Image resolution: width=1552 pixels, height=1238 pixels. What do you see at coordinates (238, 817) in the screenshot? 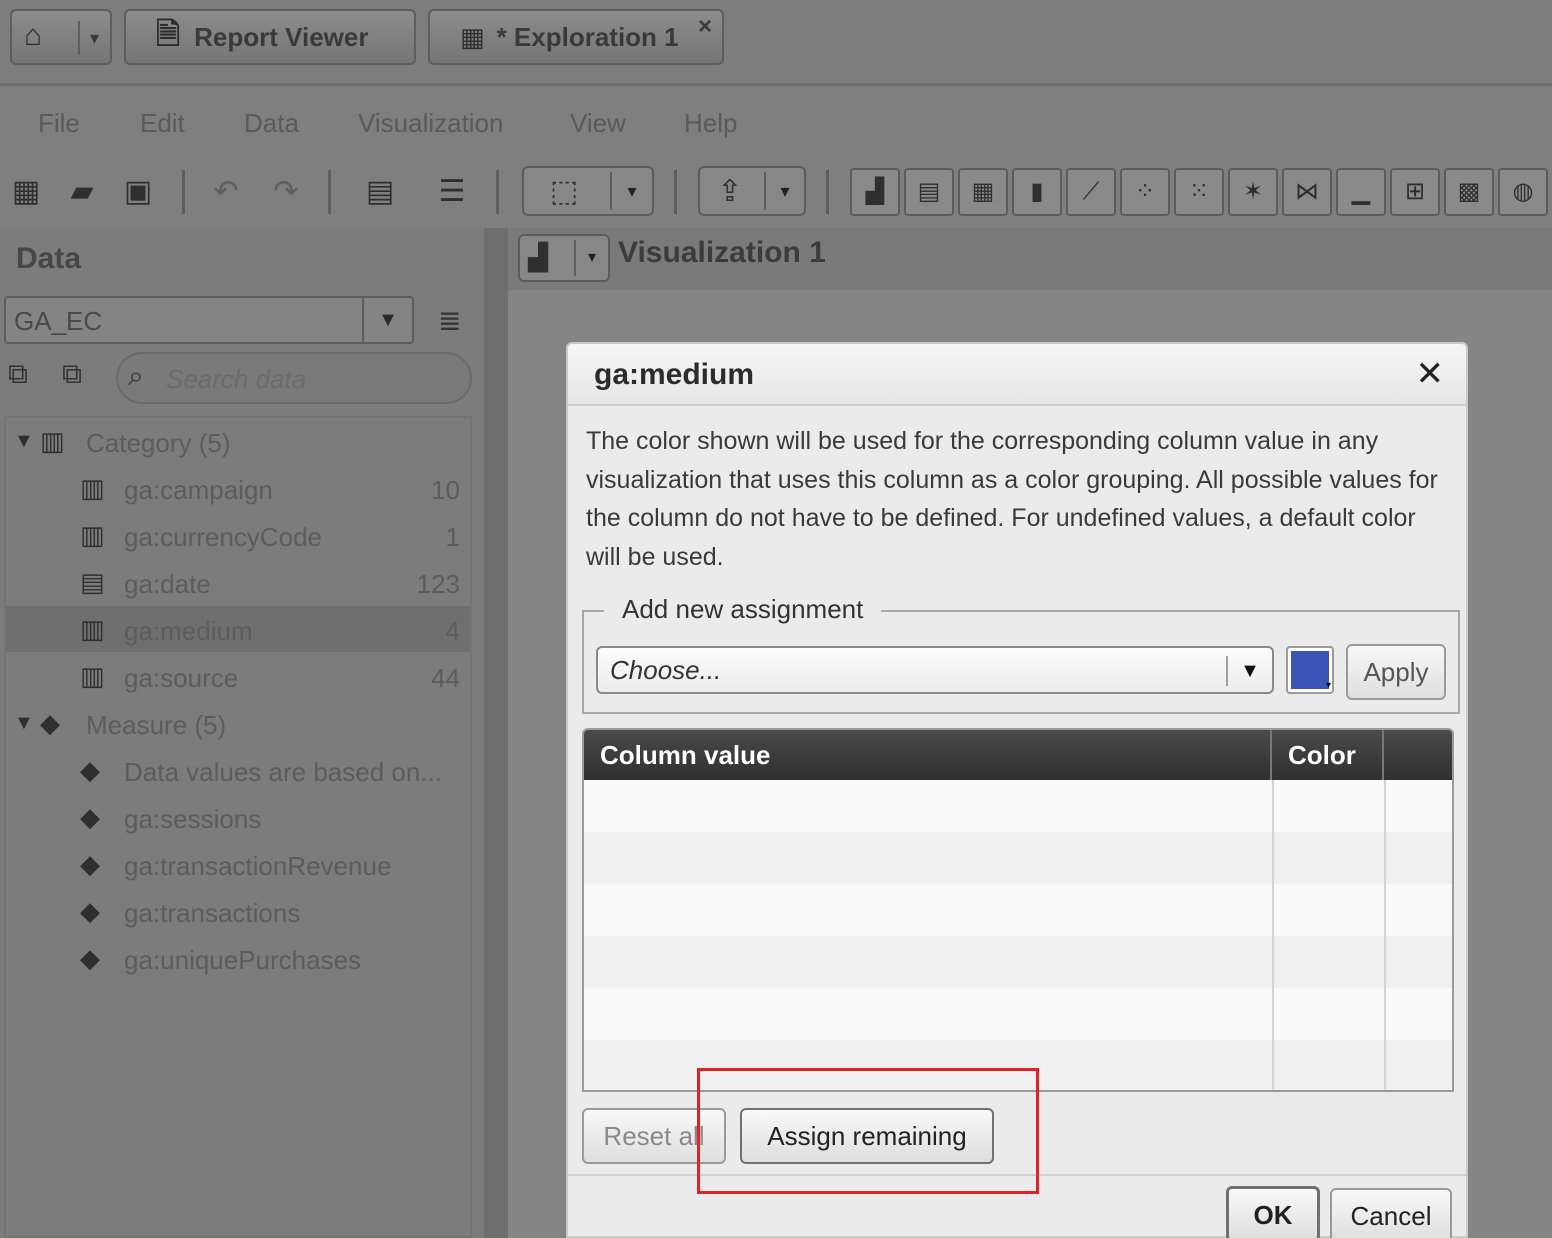
I see `tree-item-measure: ◆ ga:sessions` at bounding box center [238, 817].